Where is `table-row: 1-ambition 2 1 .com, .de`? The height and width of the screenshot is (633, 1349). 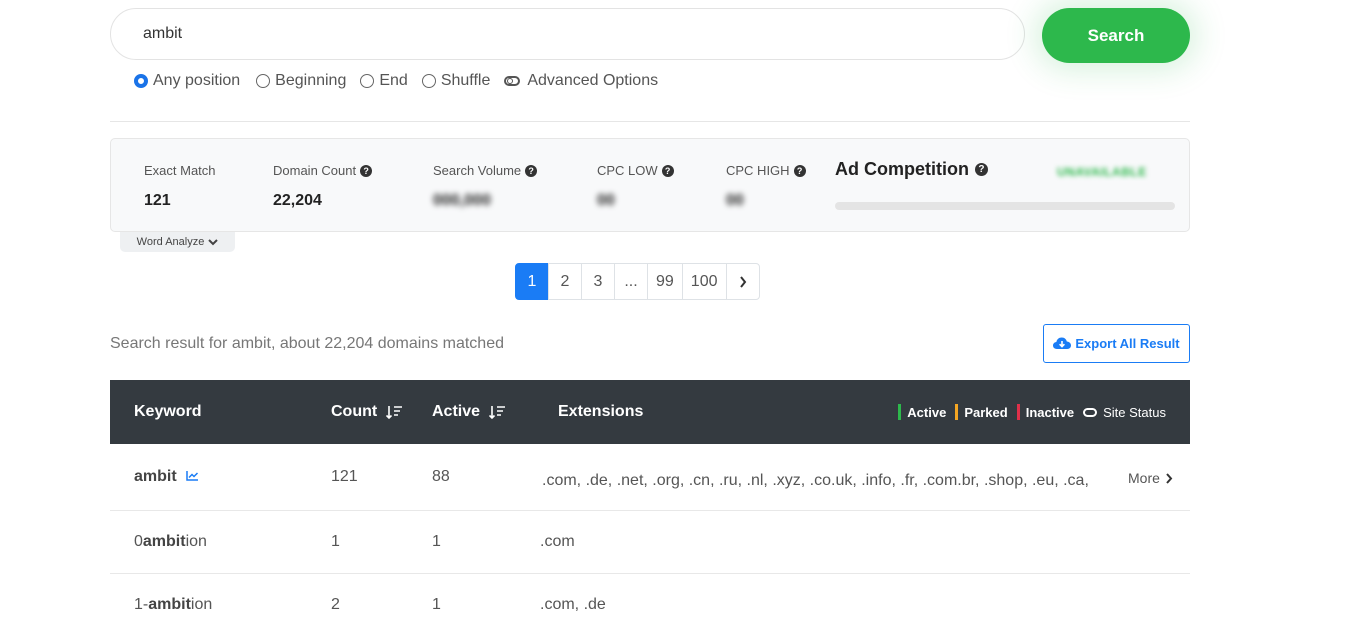 table-row: 1-ambition 2 1 .com, .de is located at coordinates (650, 603).